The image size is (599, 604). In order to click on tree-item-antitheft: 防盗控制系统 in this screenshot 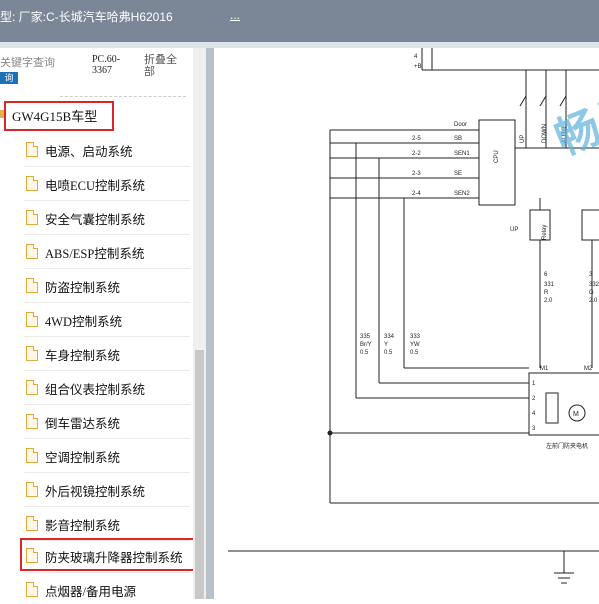, I will do `click(95, 286)`.